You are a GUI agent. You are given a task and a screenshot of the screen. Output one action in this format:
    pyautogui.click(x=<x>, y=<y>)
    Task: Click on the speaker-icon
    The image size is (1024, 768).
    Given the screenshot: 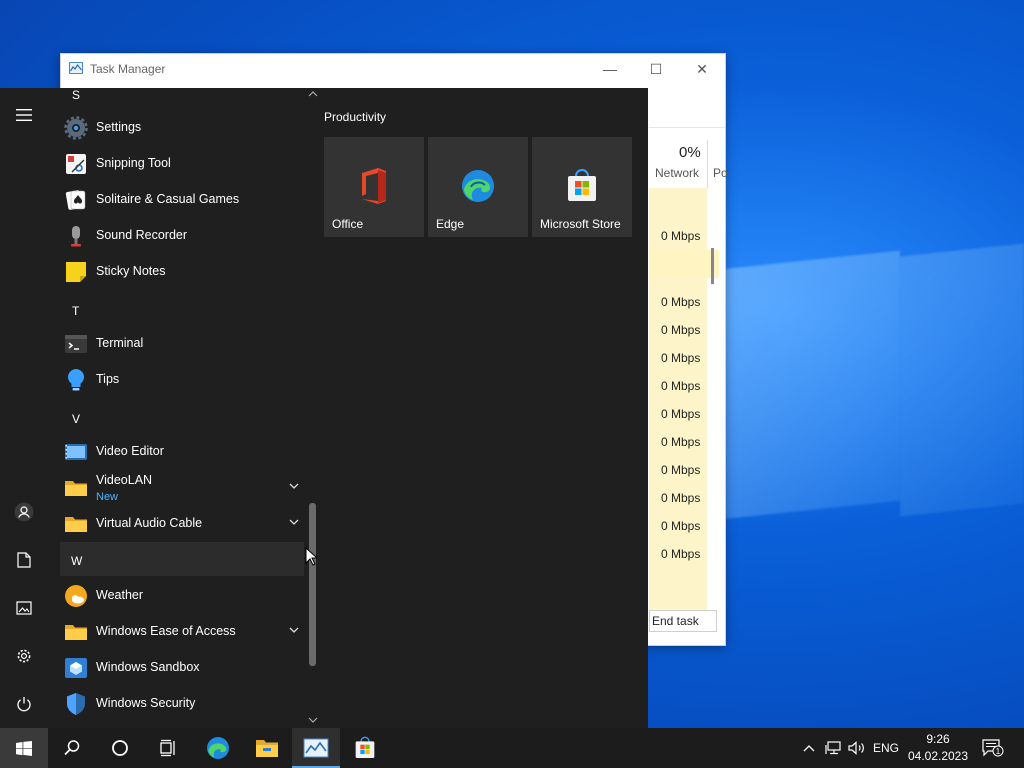 What is the action you would take?
    pyautogui.click(x=856, y=748)
    